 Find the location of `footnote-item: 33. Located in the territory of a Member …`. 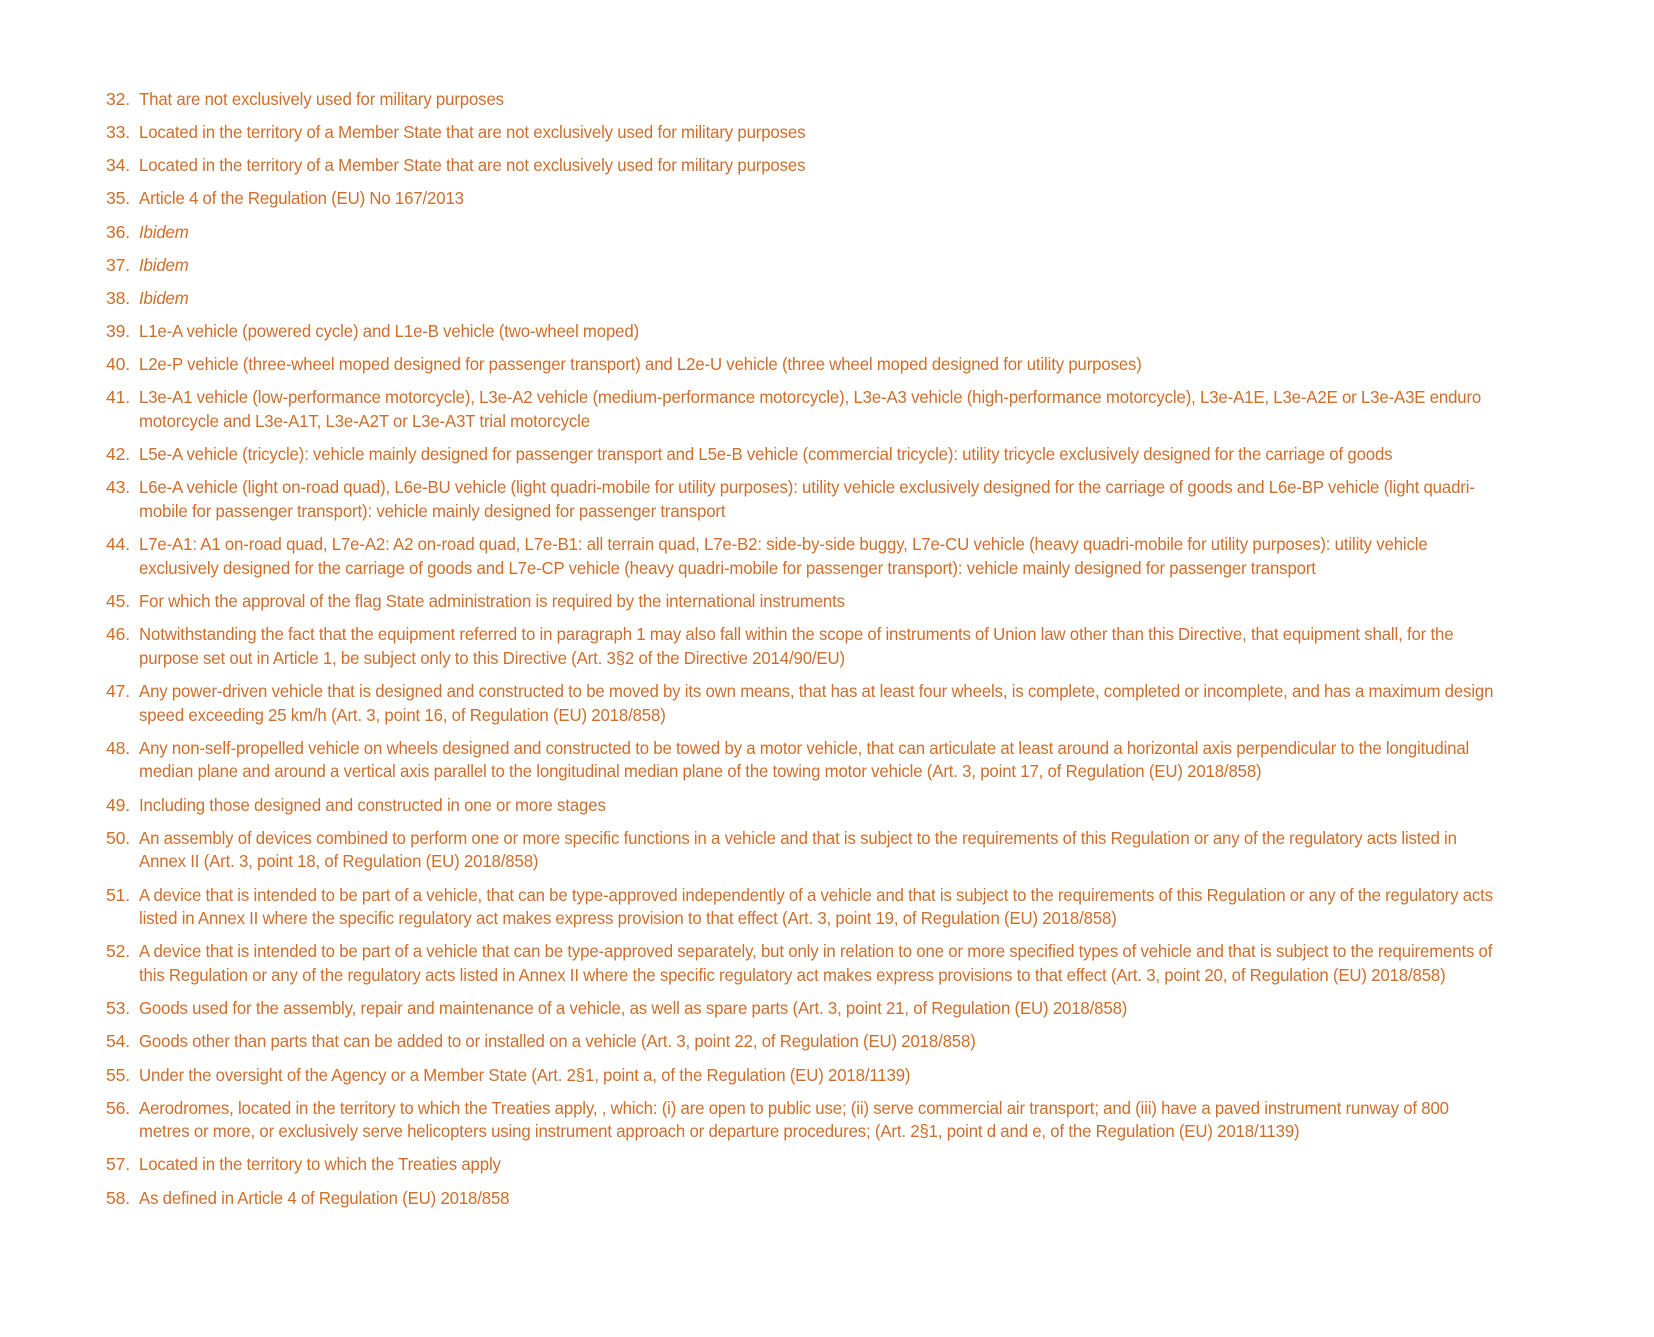

footnote-item: 33. Located in the territory of a Member … is located at coordinates (827, 133).